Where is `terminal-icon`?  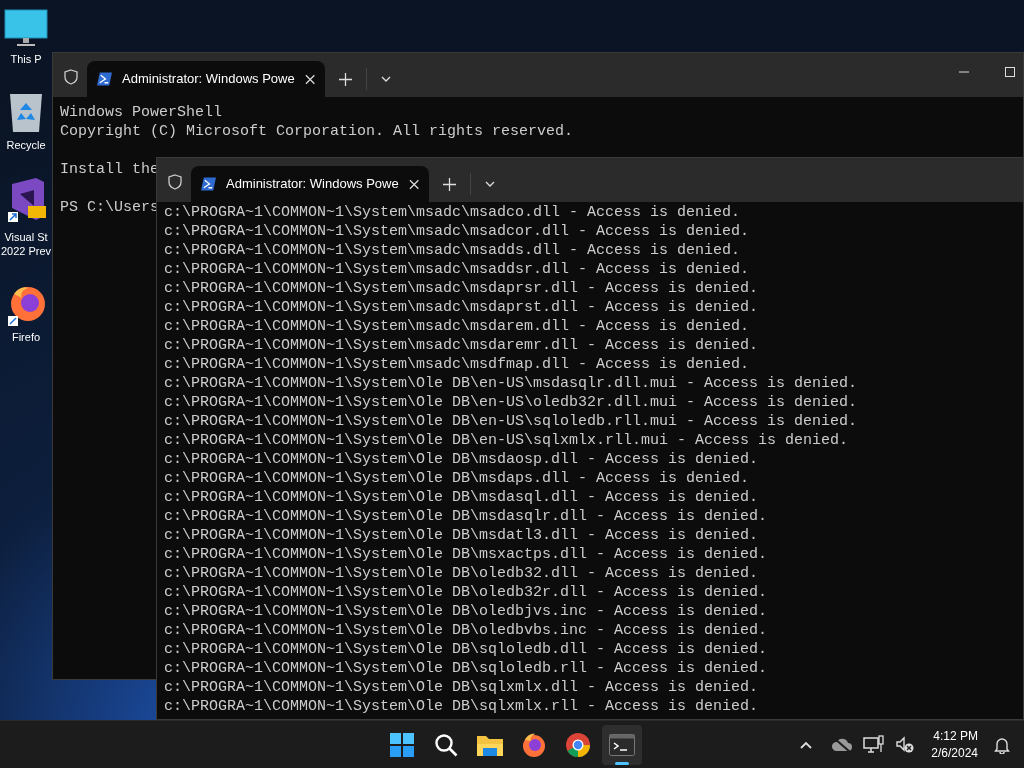 terminal-icon is located at coordinates (622, 745).